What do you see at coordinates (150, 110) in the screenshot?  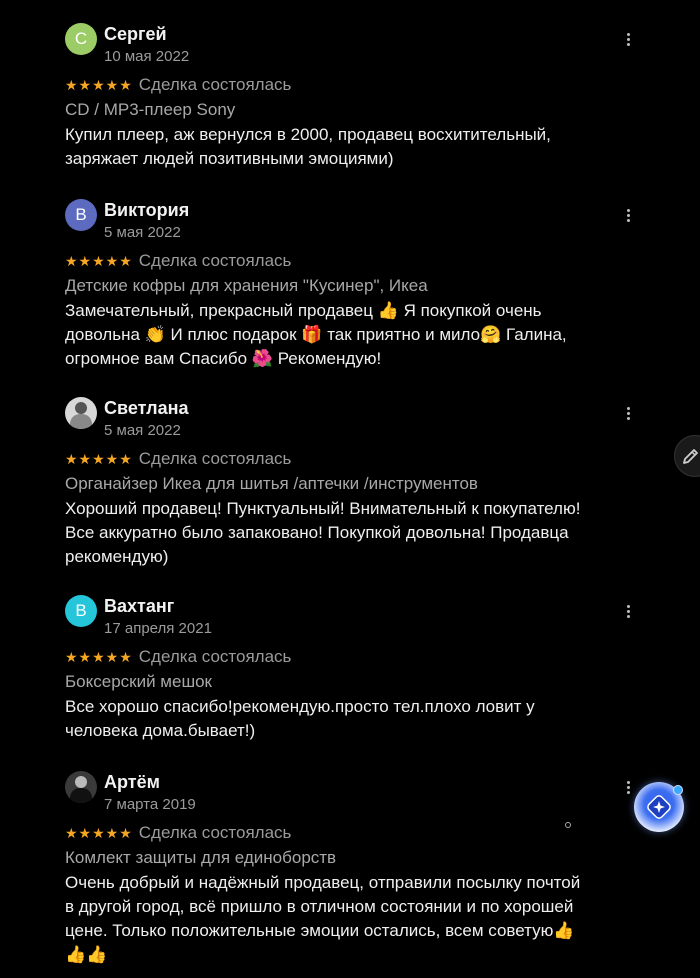 I see `product-name: CD / MP3-плеер Sony` at bounding box center [150, 110].